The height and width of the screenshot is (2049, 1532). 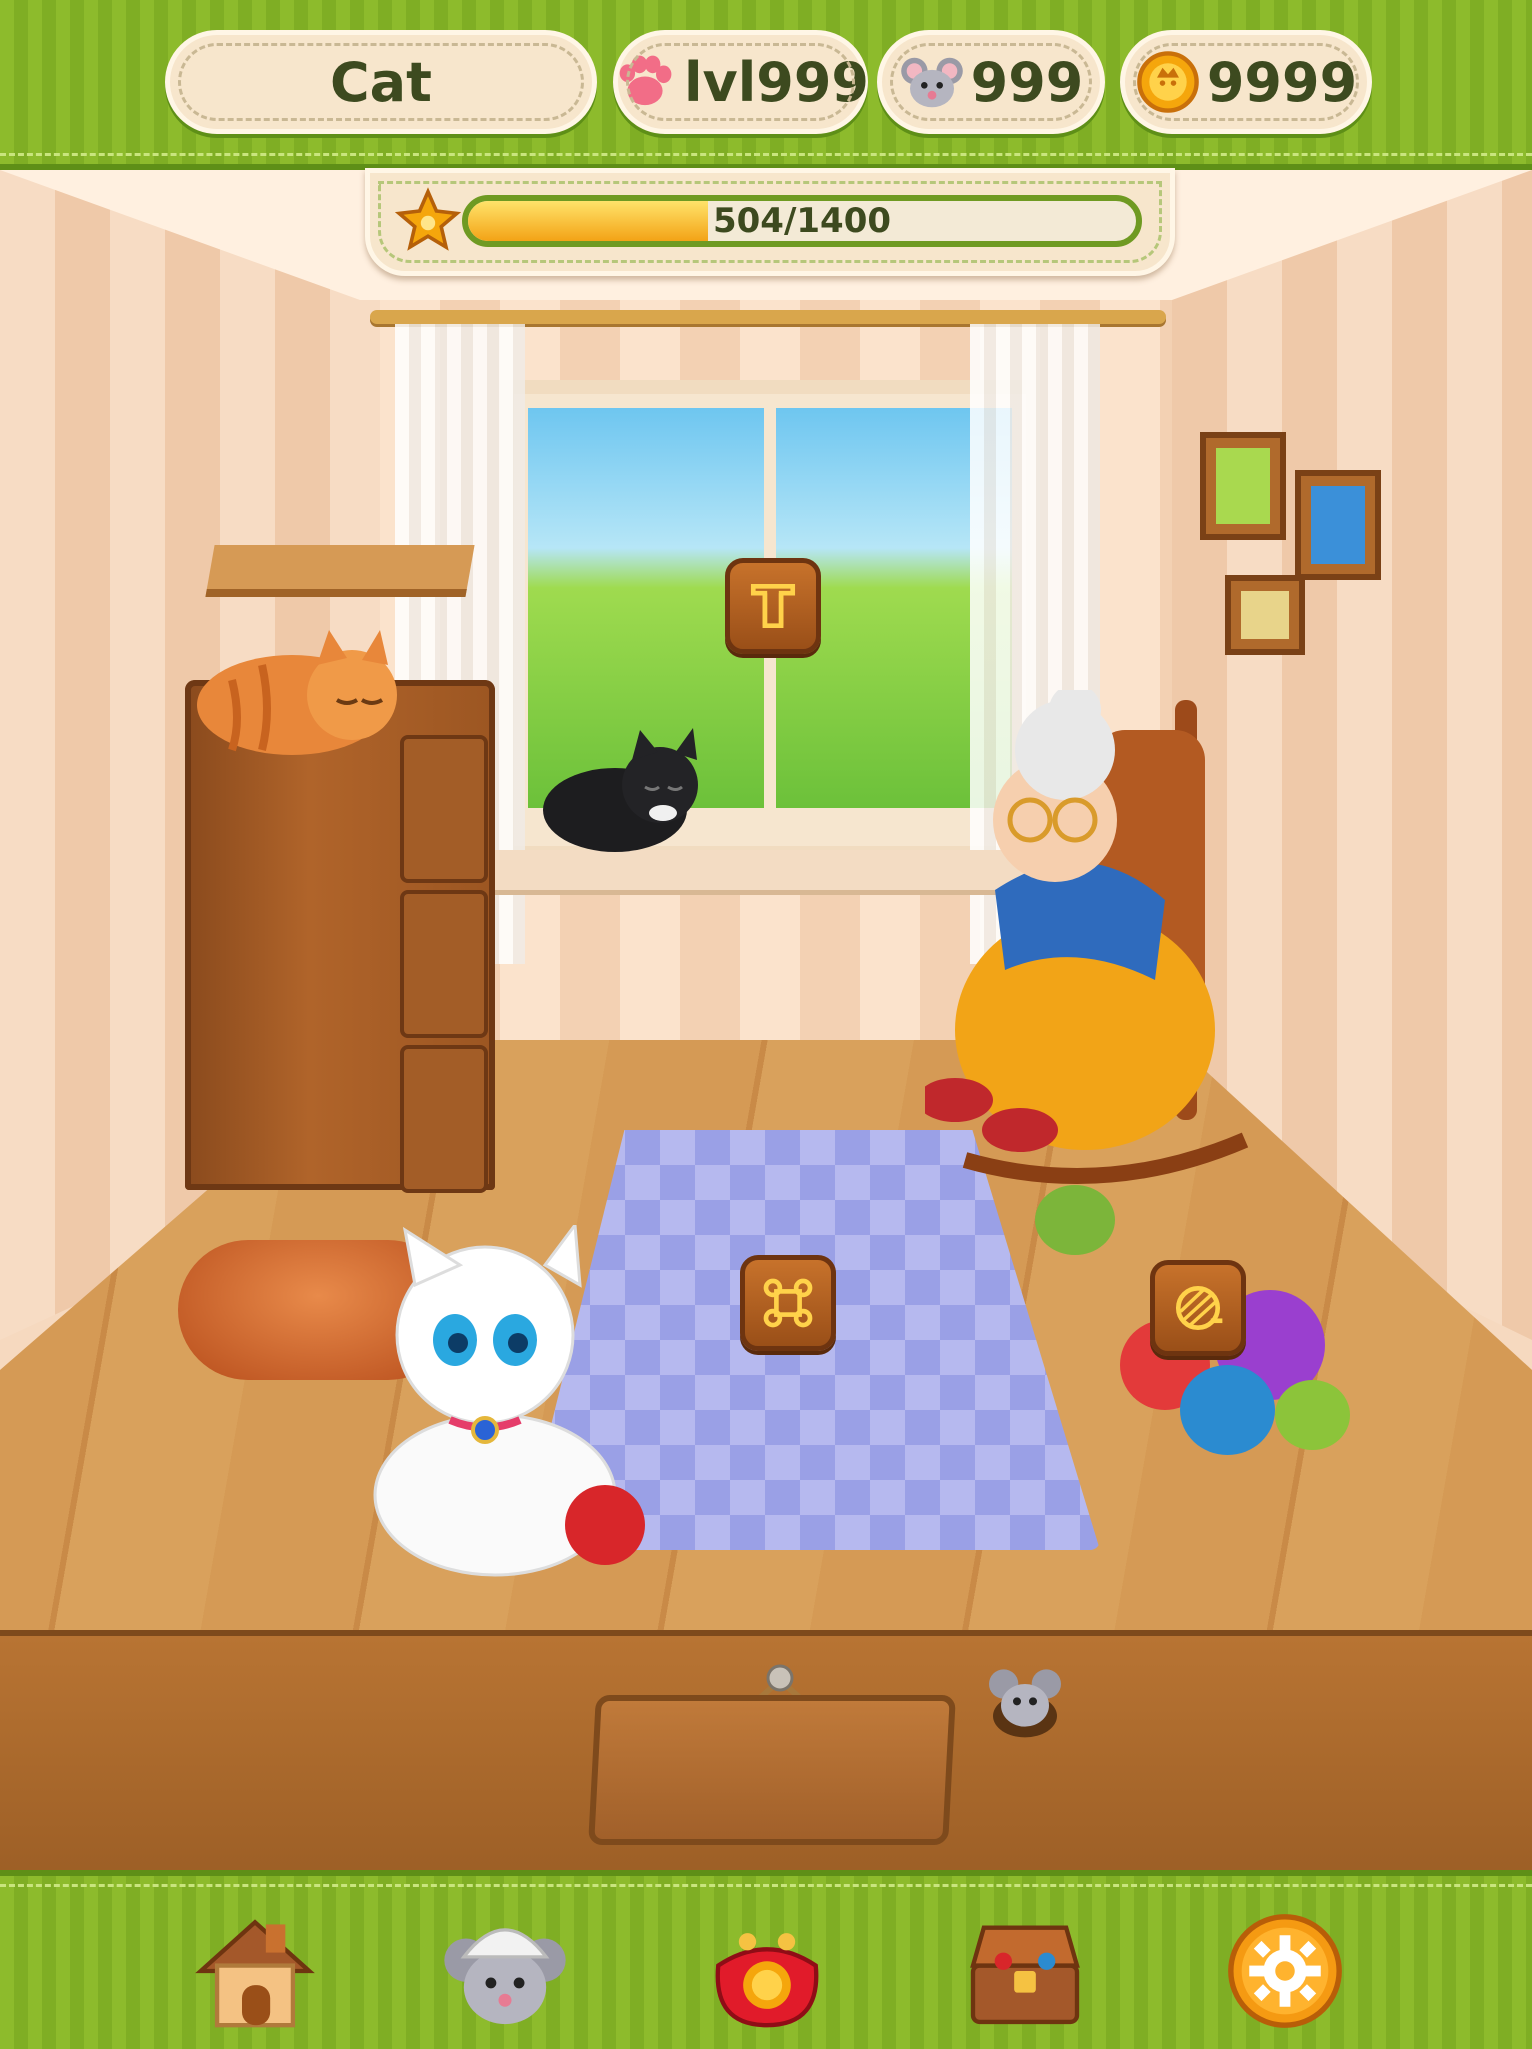 I want to click on top-bar: Cat lvl999 999 9999, so click(x=766, y=85).